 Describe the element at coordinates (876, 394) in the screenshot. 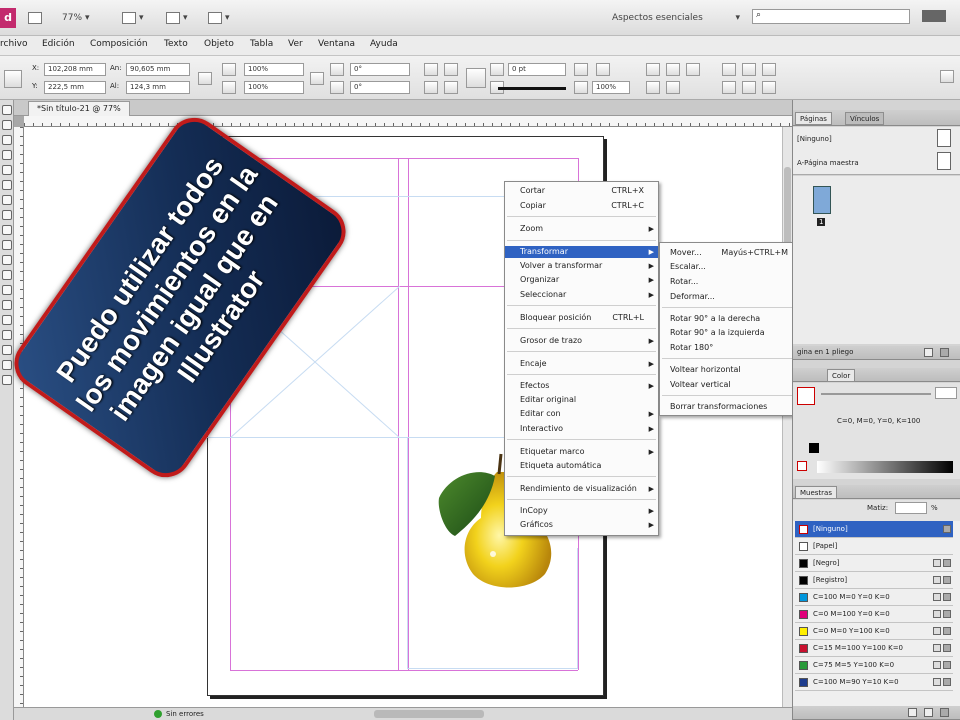

I see `tint-slider` at that location.